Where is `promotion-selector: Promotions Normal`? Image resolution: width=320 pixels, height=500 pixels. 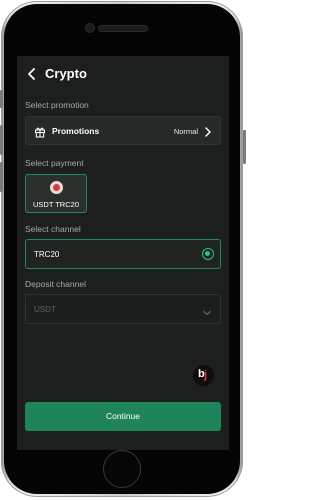
promotion-selector: Promotions Normal is located at coordinates (123, 130).